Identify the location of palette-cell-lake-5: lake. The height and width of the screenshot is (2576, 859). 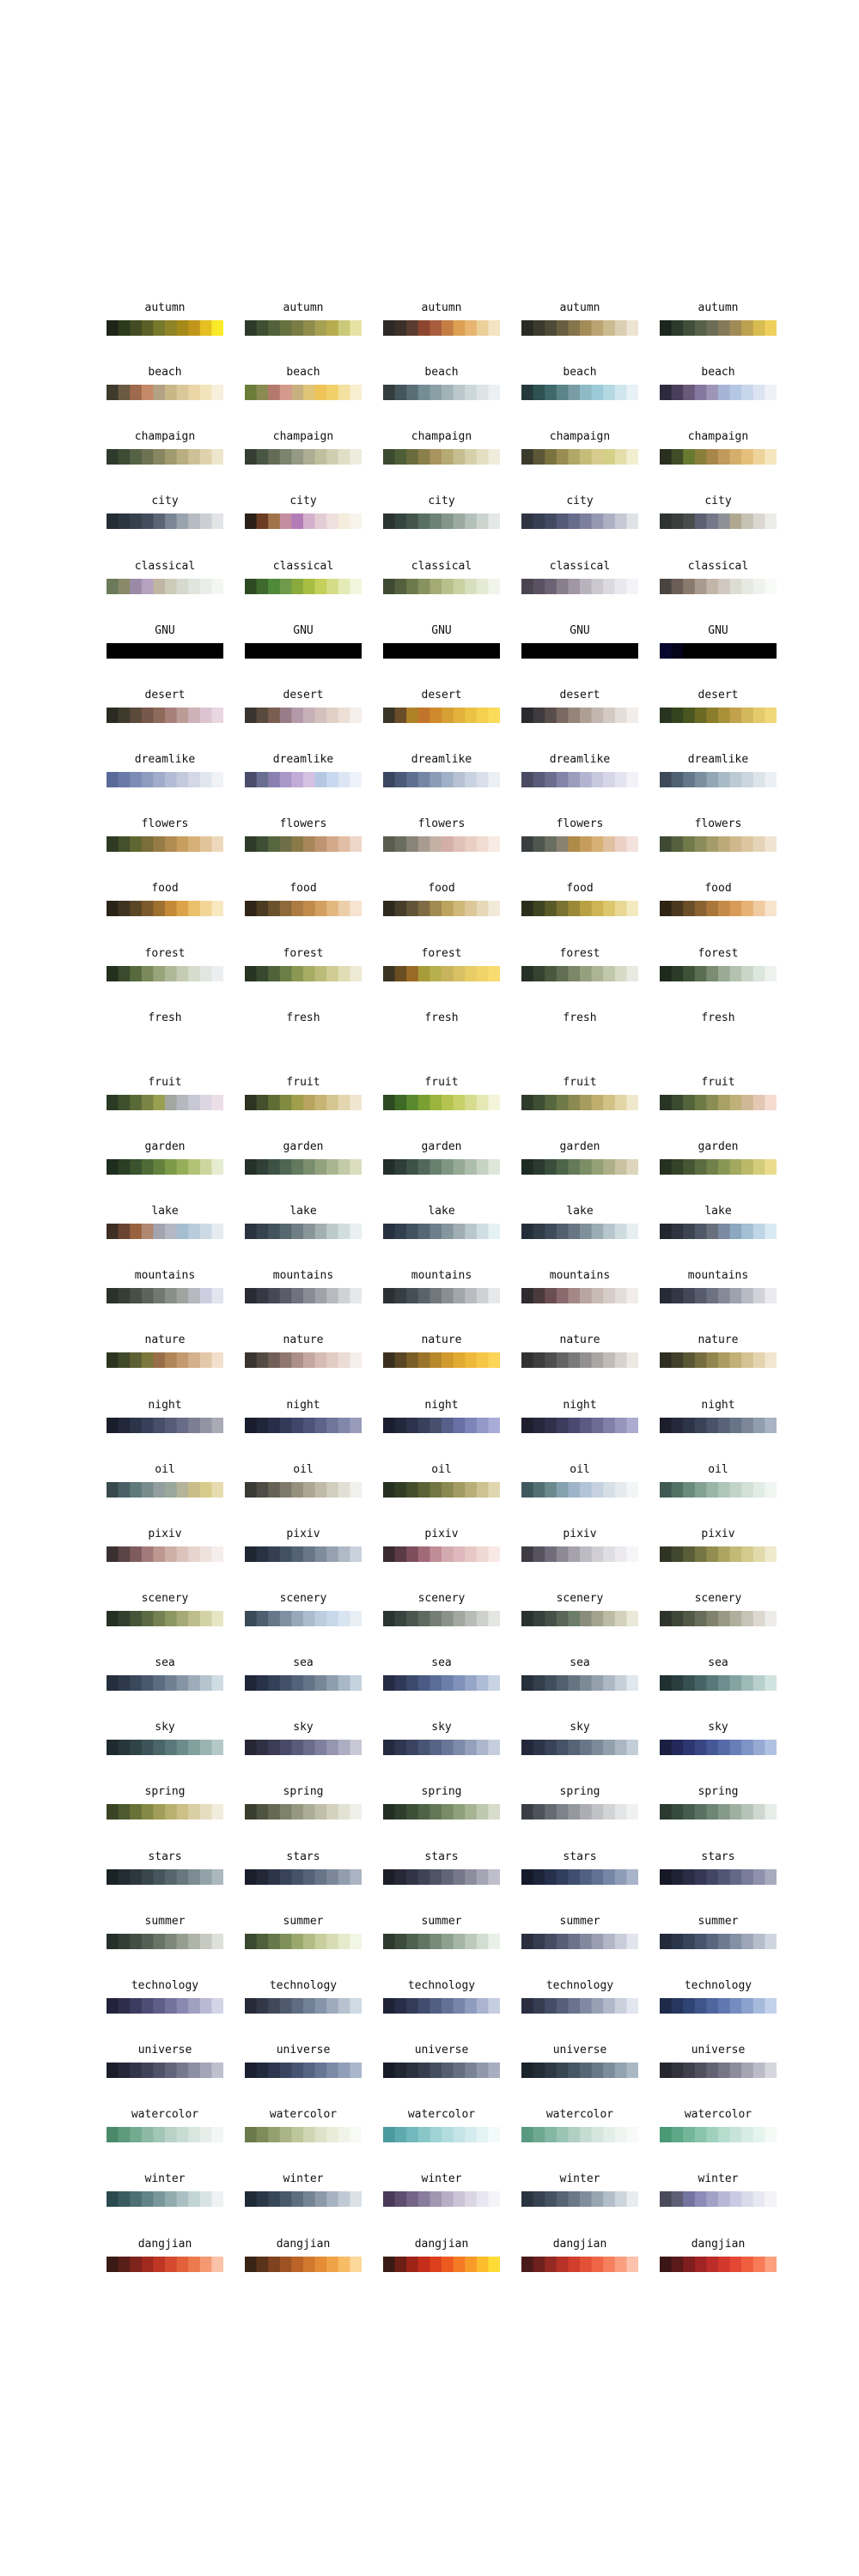
(719, 1230).